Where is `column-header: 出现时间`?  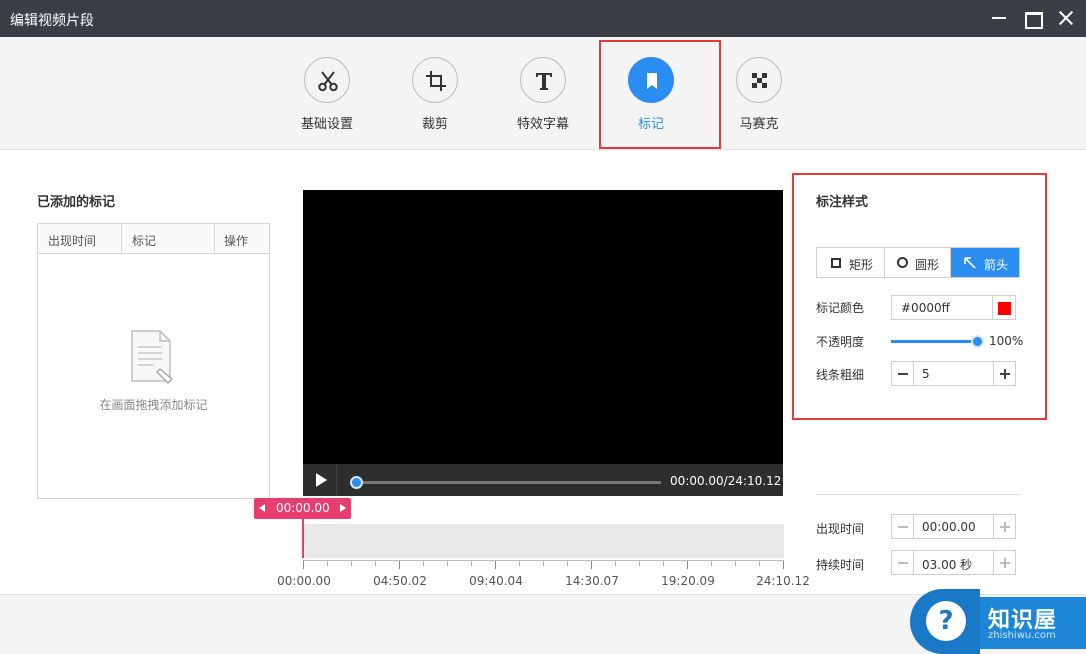 column-header: 出现时间 is located at coordinates (72, 241).